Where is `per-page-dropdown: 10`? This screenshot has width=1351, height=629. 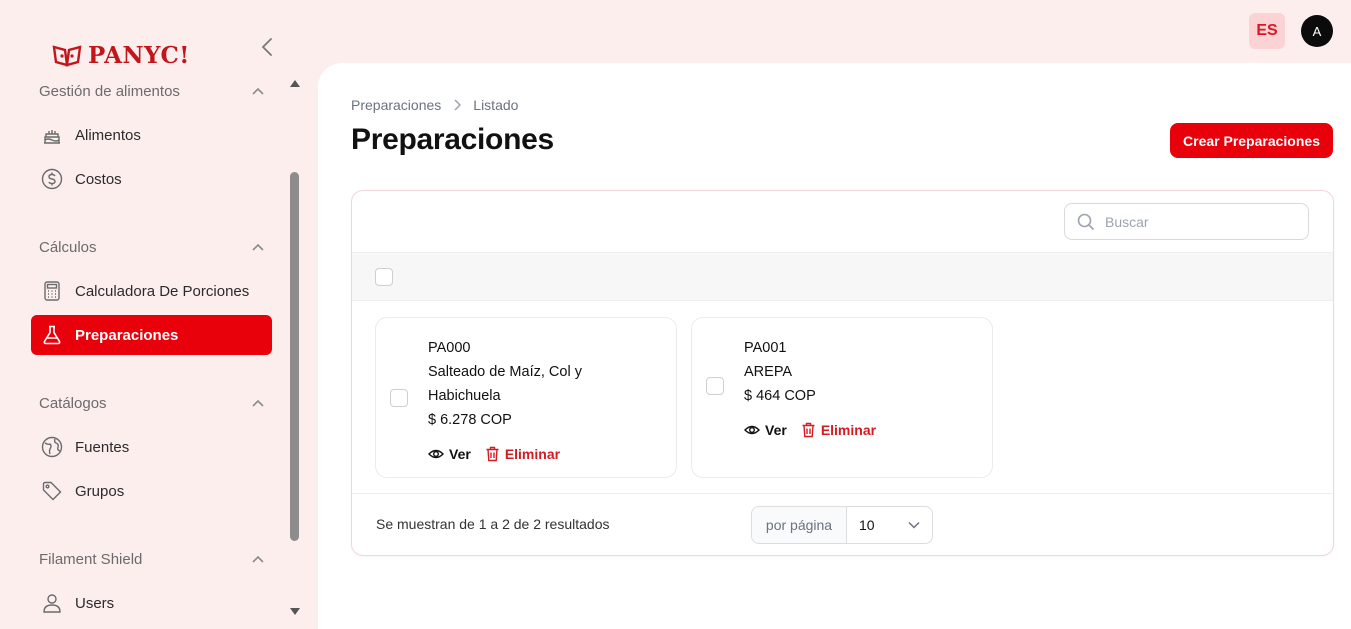 per-page-dropdown: 10 is located at coordinates (889, 525).